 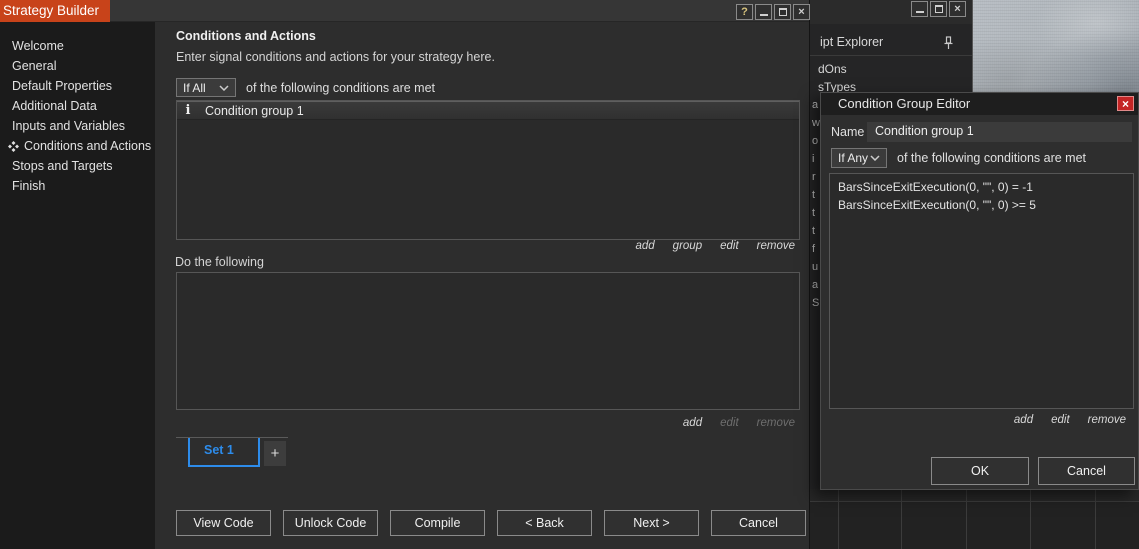 I want to click on strategy-builder-titlebar: Strategy Builder ? ×, so click(x=405, y=11).